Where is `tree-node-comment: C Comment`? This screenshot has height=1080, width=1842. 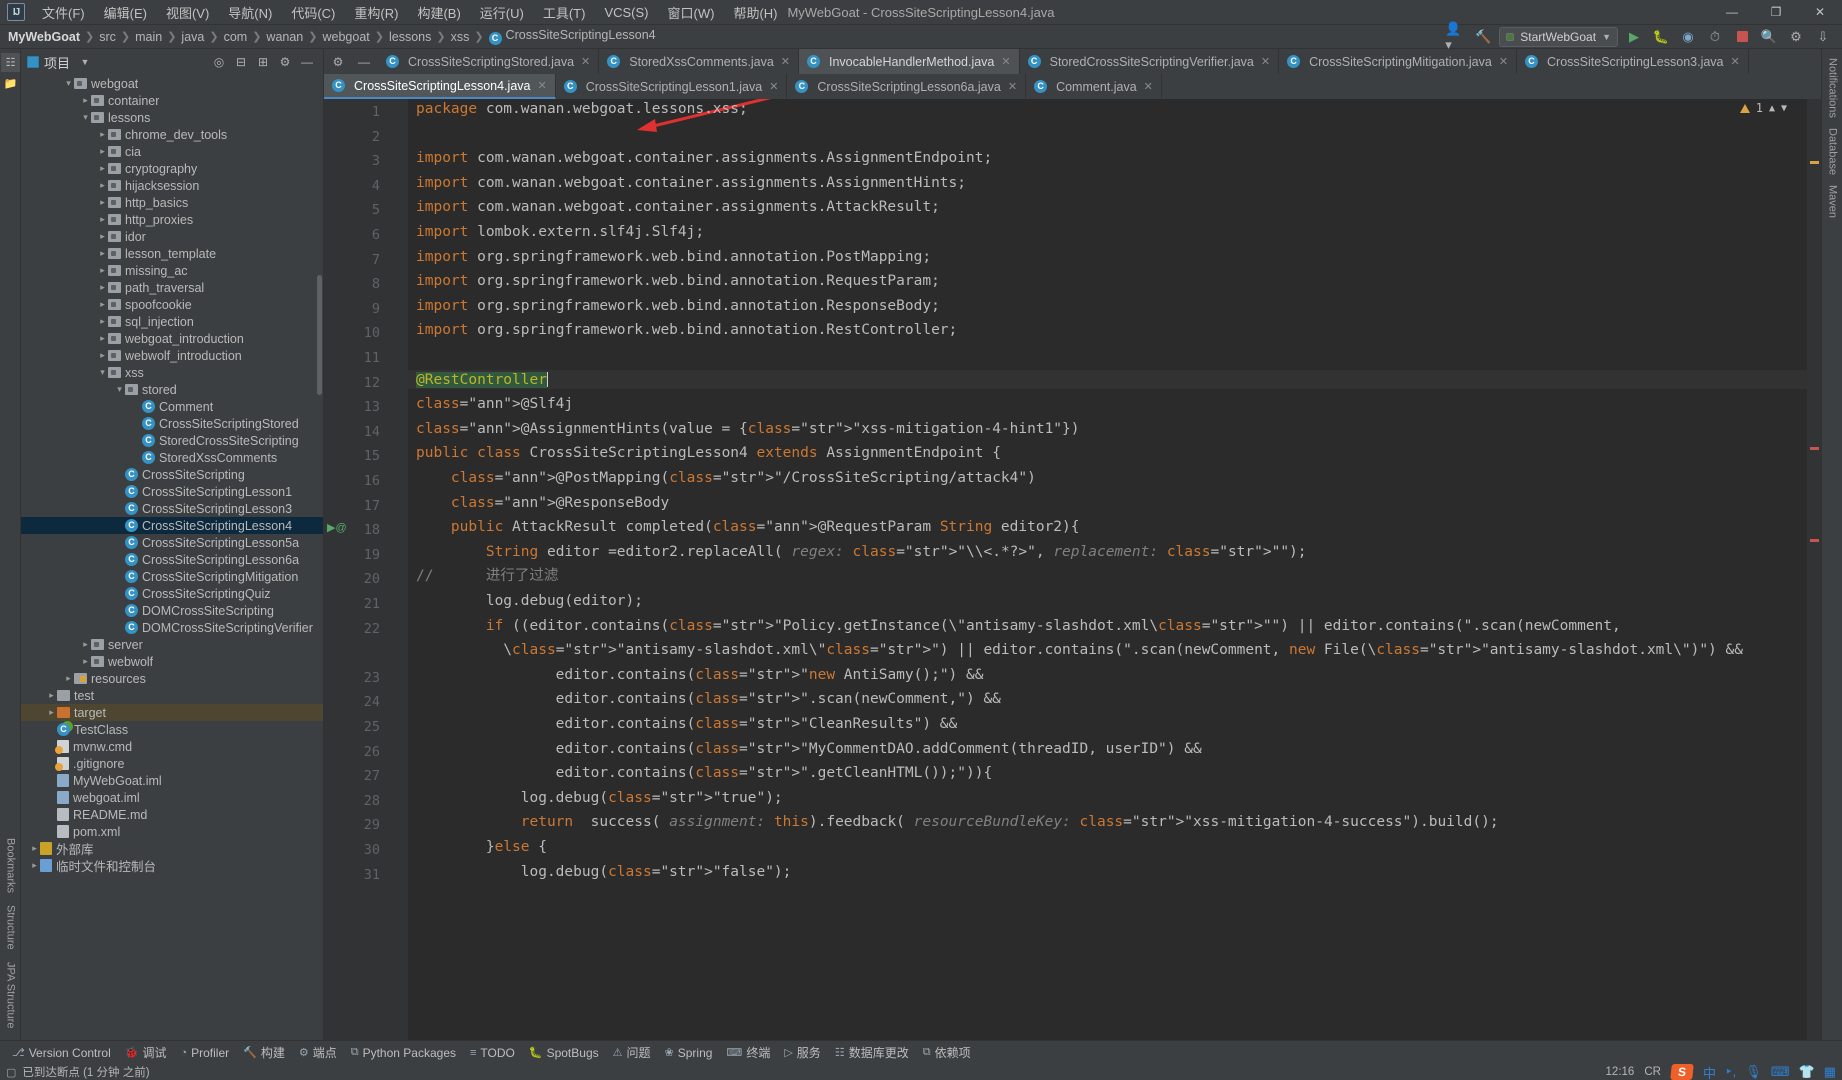
tree-node-comment: C Comment is located at coordinates (172, 406).